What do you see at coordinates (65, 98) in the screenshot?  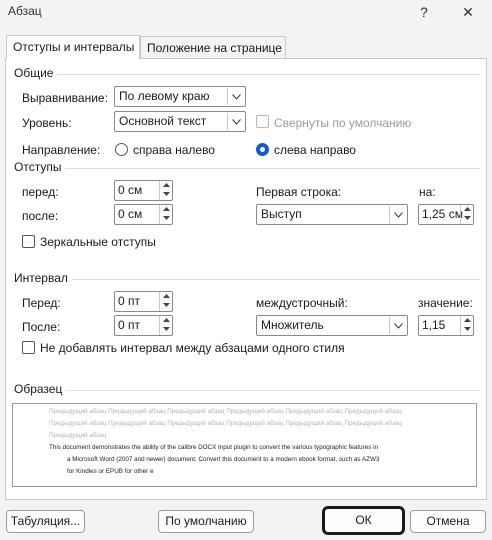 I see `alignment-label: Выравнивание:` at bounding box center [65, 98].